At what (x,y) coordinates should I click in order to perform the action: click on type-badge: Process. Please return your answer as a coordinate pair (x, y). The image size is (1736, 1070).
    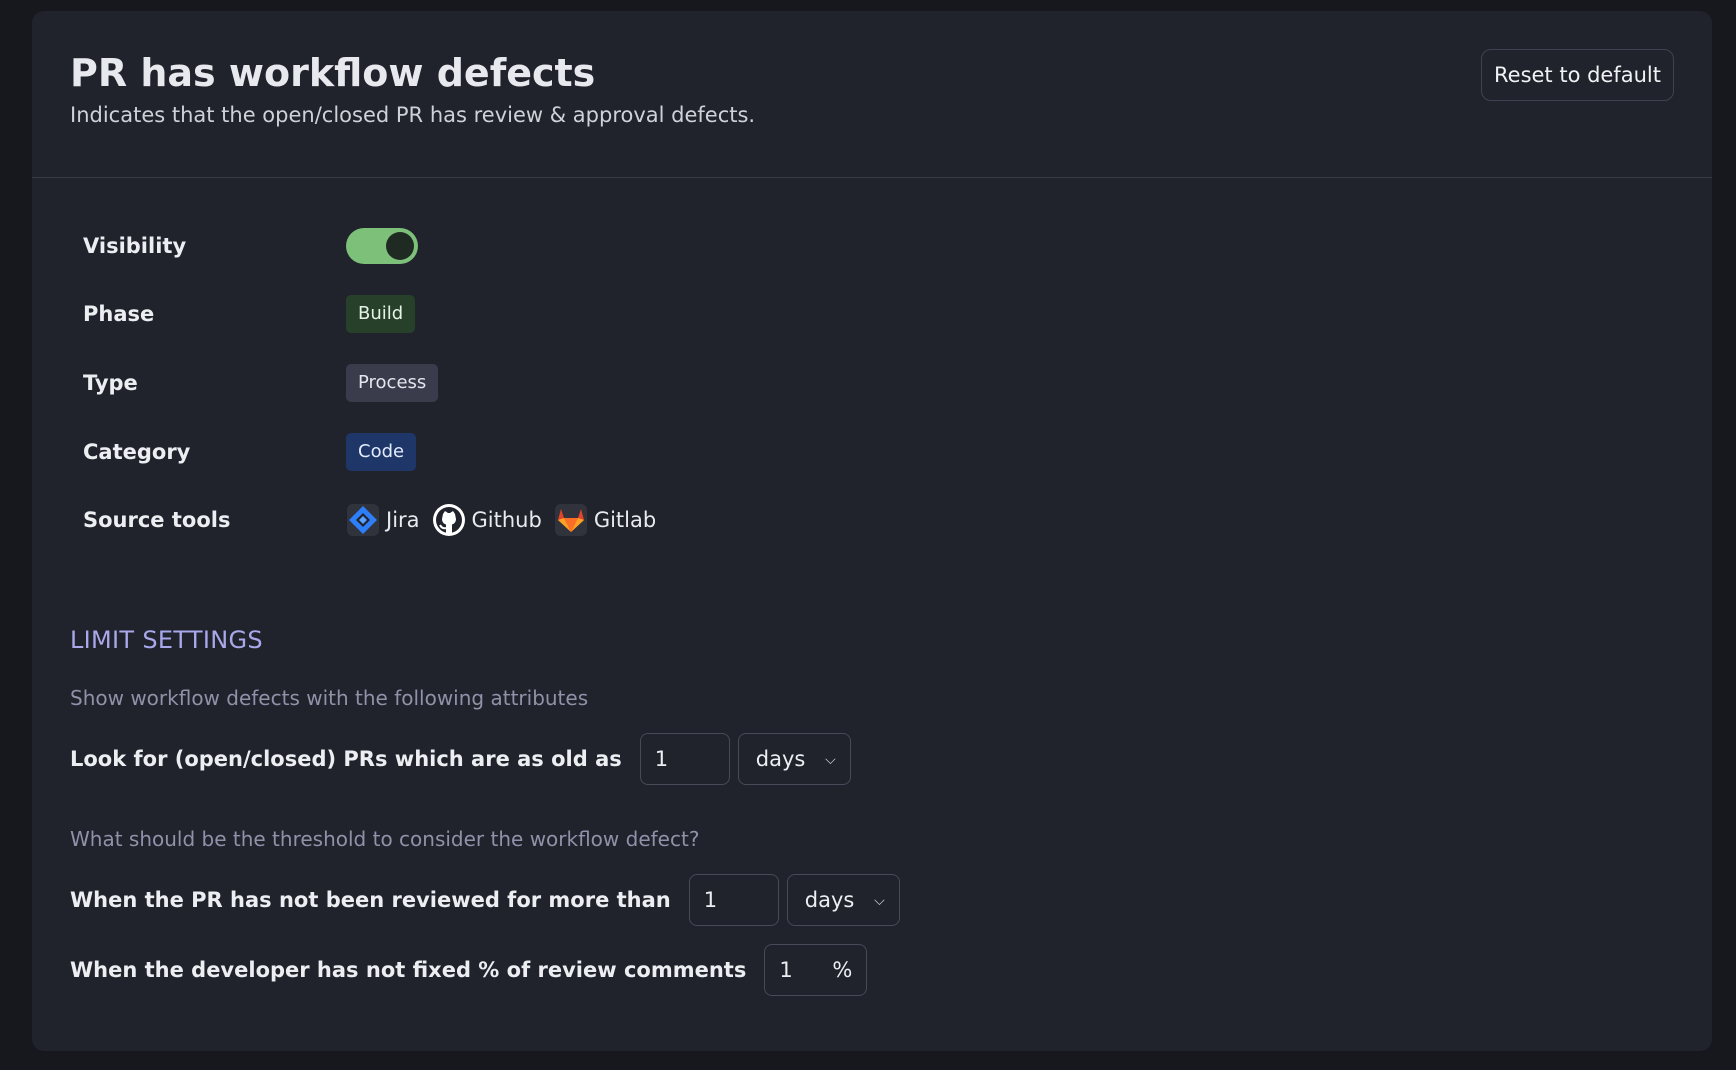
    Looking at the image, I should click on (392, 383).